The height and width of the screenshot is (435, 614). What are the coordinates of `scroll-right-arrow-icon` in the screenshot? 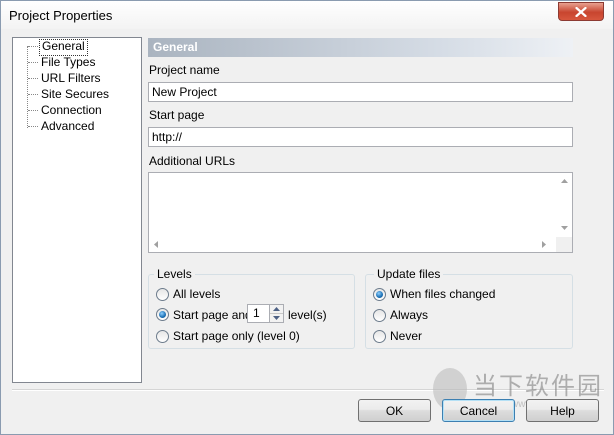 It's located at (544, 244).